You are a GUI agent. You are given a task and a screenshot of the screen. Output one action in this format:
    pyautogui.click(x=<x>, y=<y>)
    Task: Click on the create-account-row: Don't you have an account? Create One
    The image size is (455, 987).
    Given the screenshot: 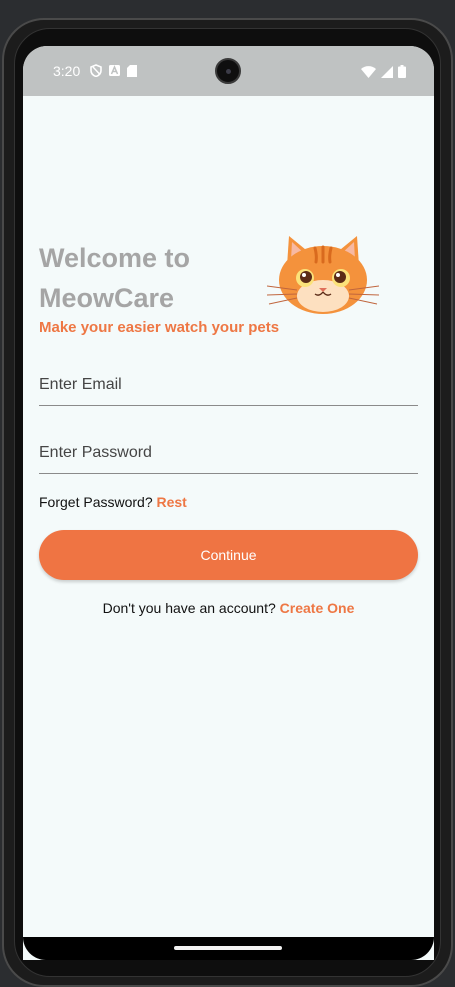 What is the action you would take?
    pyautogui.click(x=228, y=608)
    